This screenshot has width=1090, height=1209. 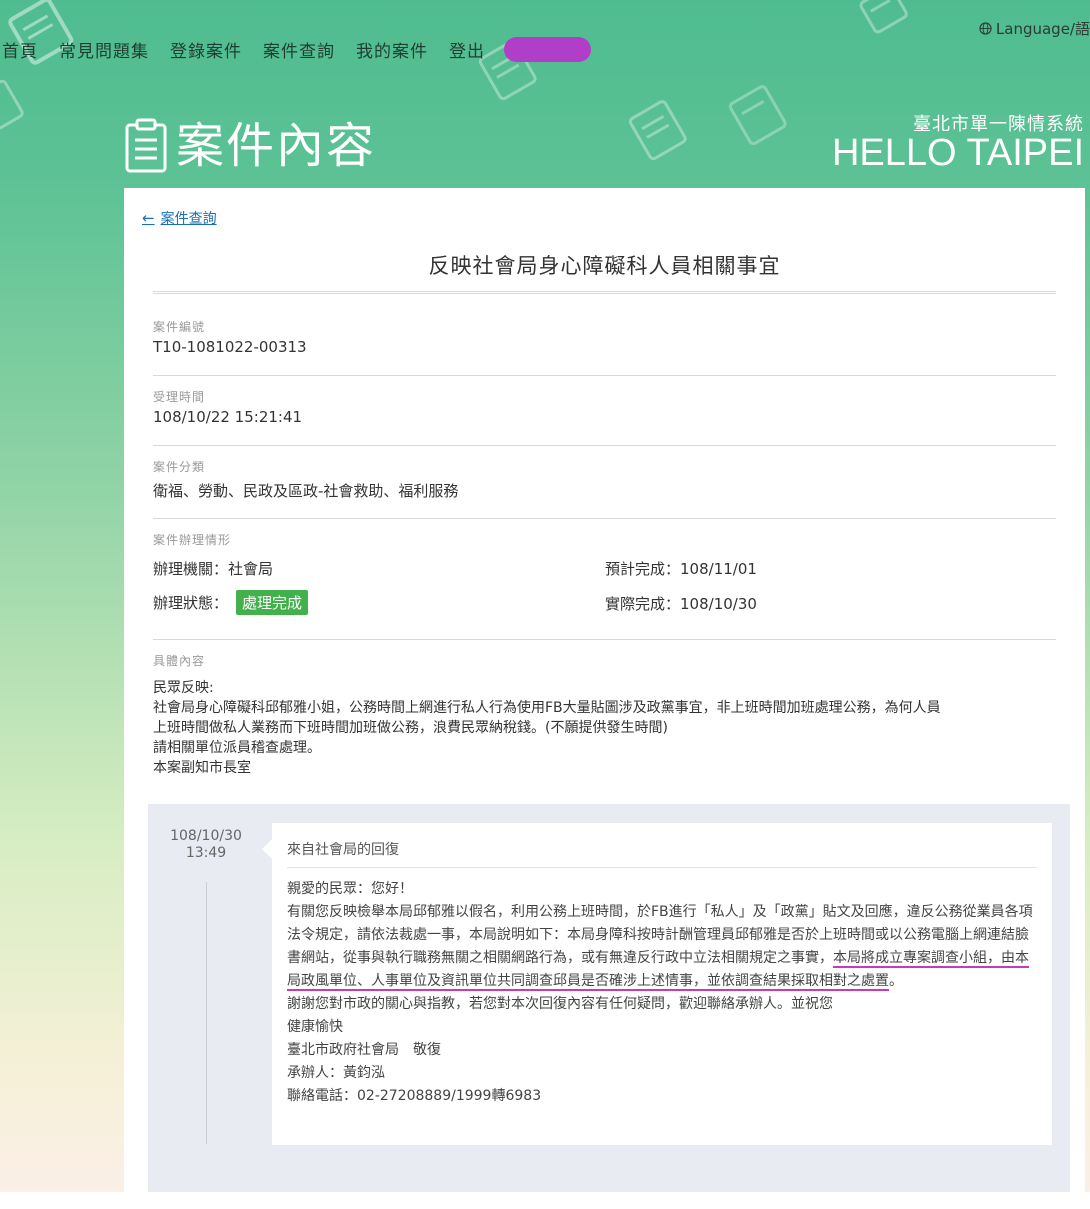 I want to click on globe-icon, so click(x=985, y=28).